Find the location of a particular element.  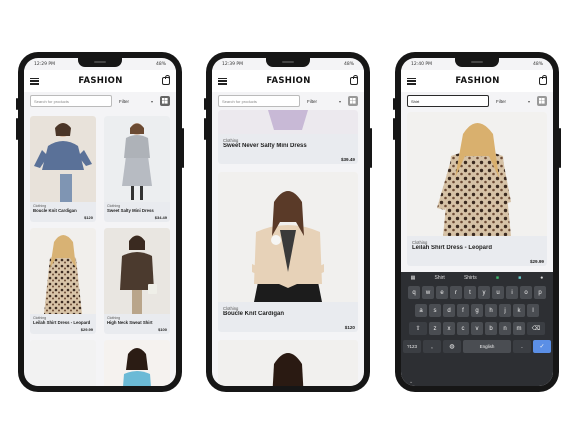

key: u is located at coordinates (498, 292).